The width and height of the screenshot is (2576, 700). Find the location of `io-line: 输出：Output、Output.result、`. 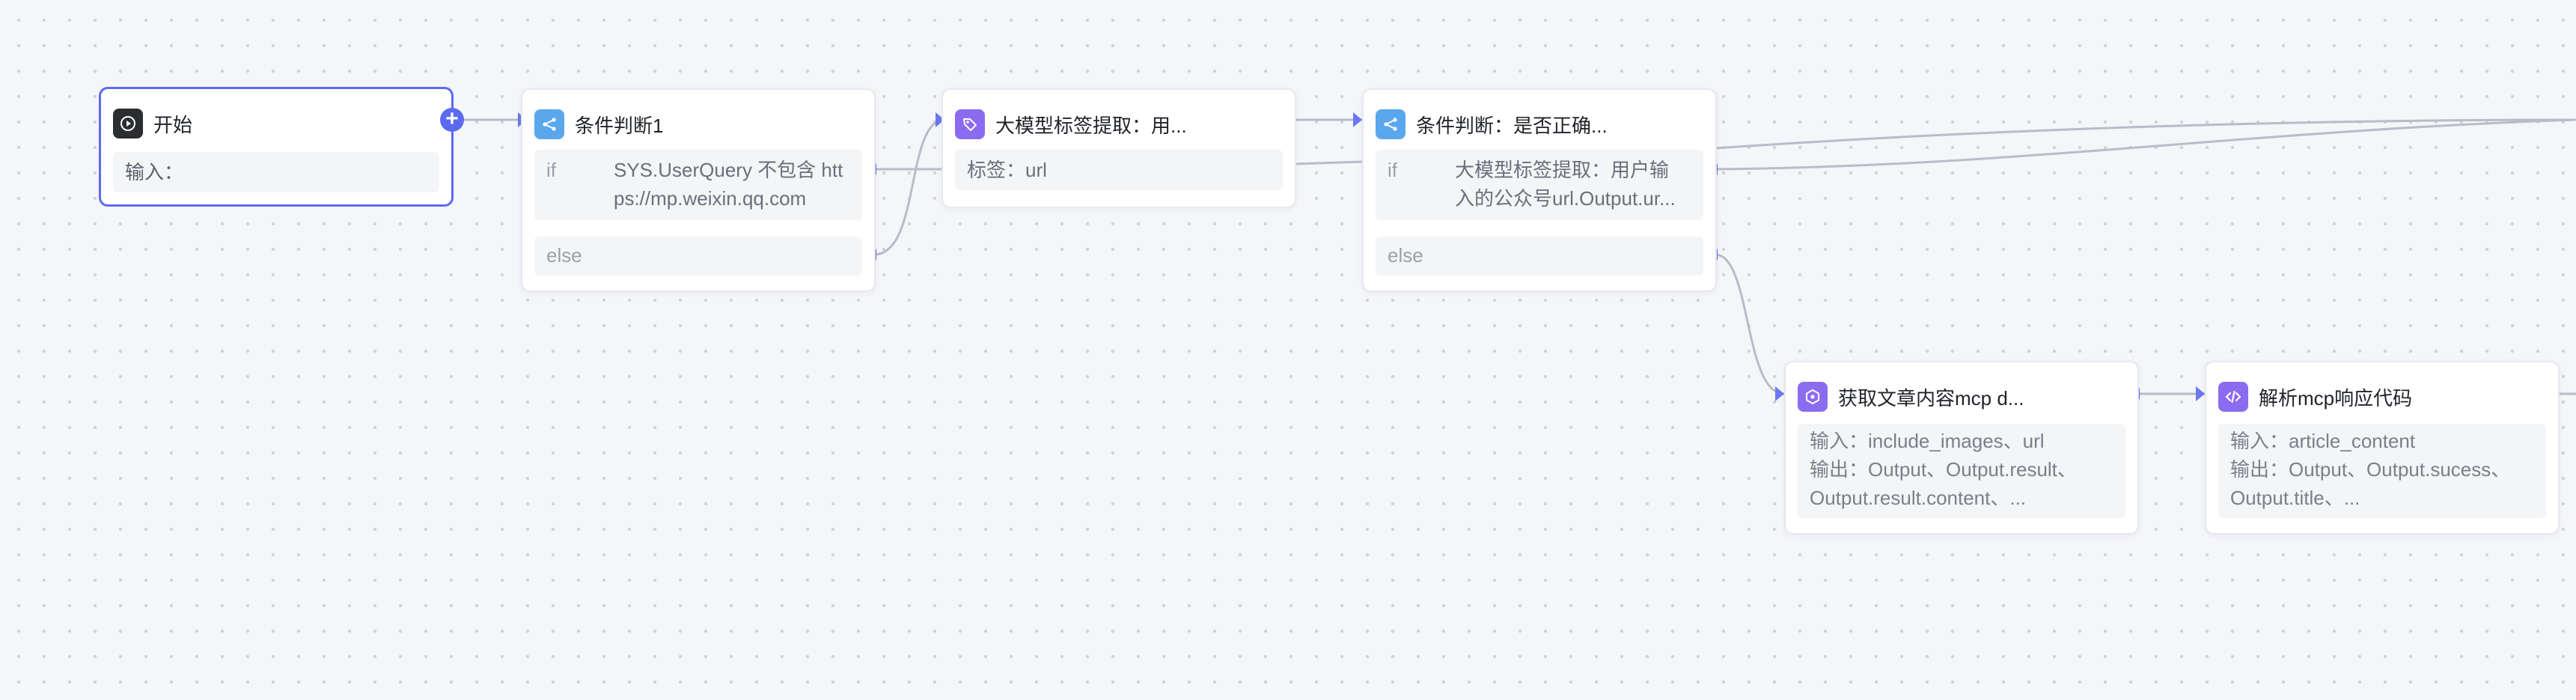

io-line: 输出：Output、Output.result、 is located at coordinates (1944, 469).